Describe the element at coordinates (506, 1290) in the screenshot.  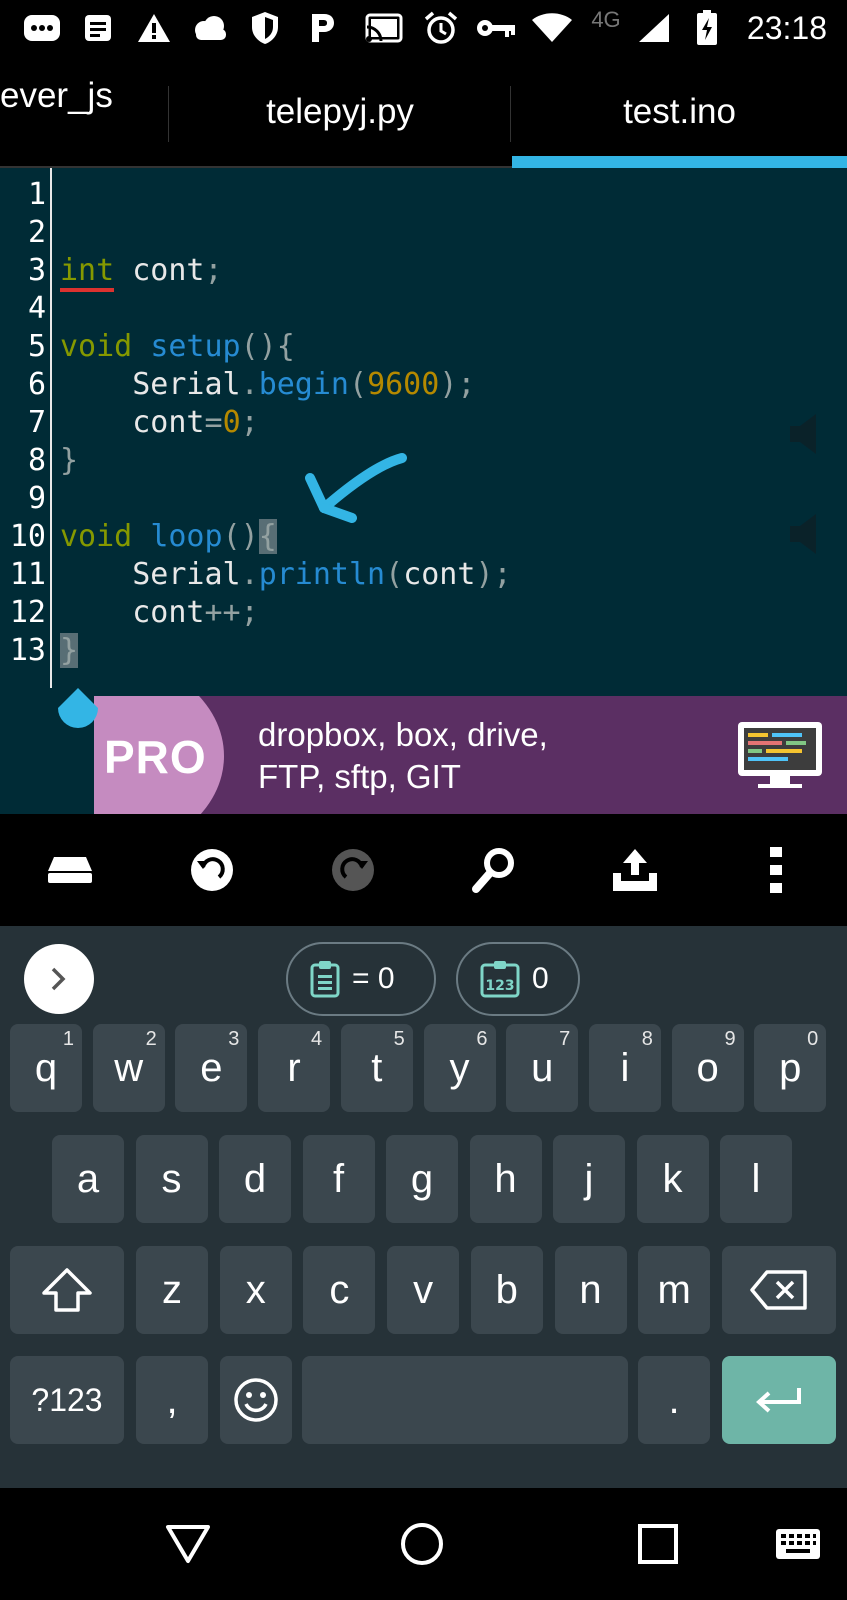
I see `key-b: b` at that location.